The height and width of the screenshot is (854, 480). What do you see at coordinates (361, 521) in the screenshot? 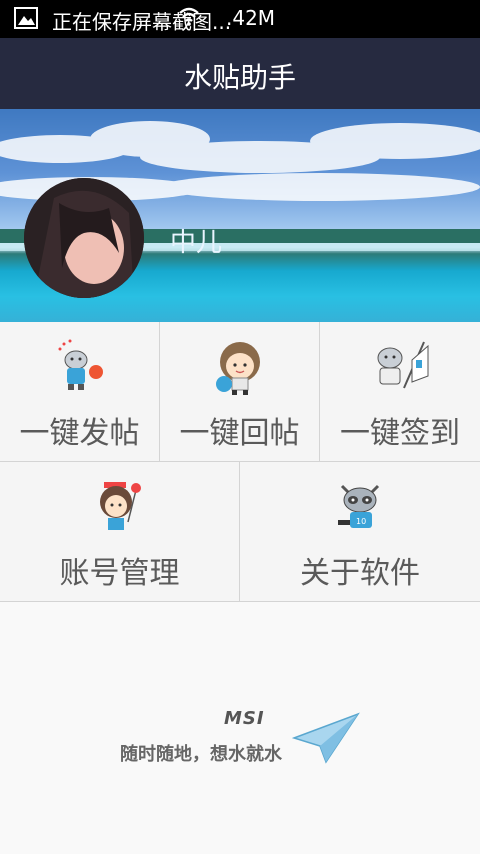
I see `svg-text: 10` at bounding box center [361, 521].